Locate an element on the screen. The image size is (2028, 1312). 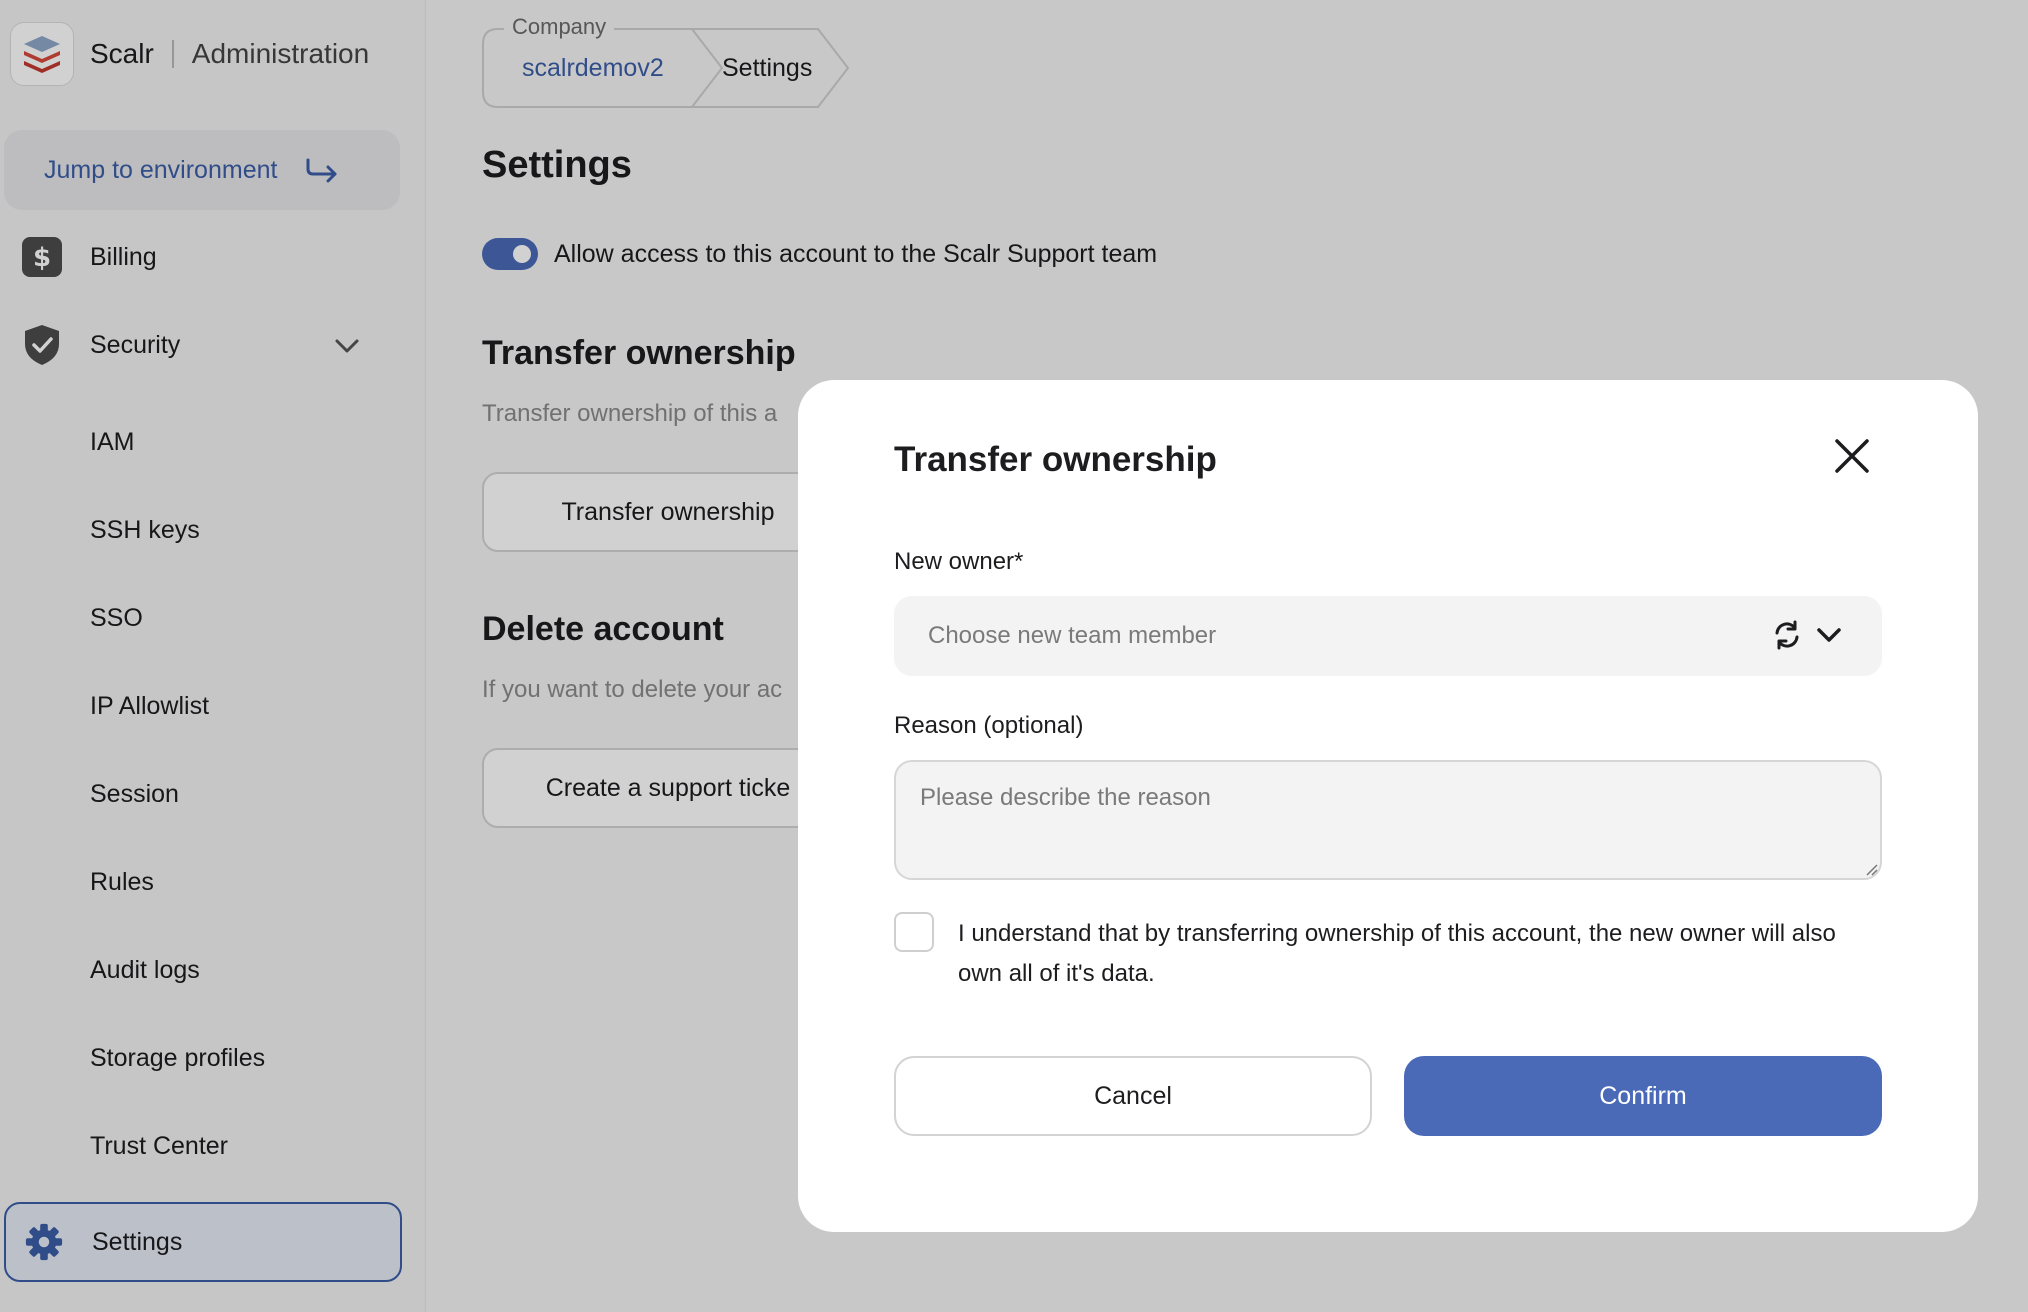
new-owner-placeholder: Choose new team member is located at coordinates (1072, 635).